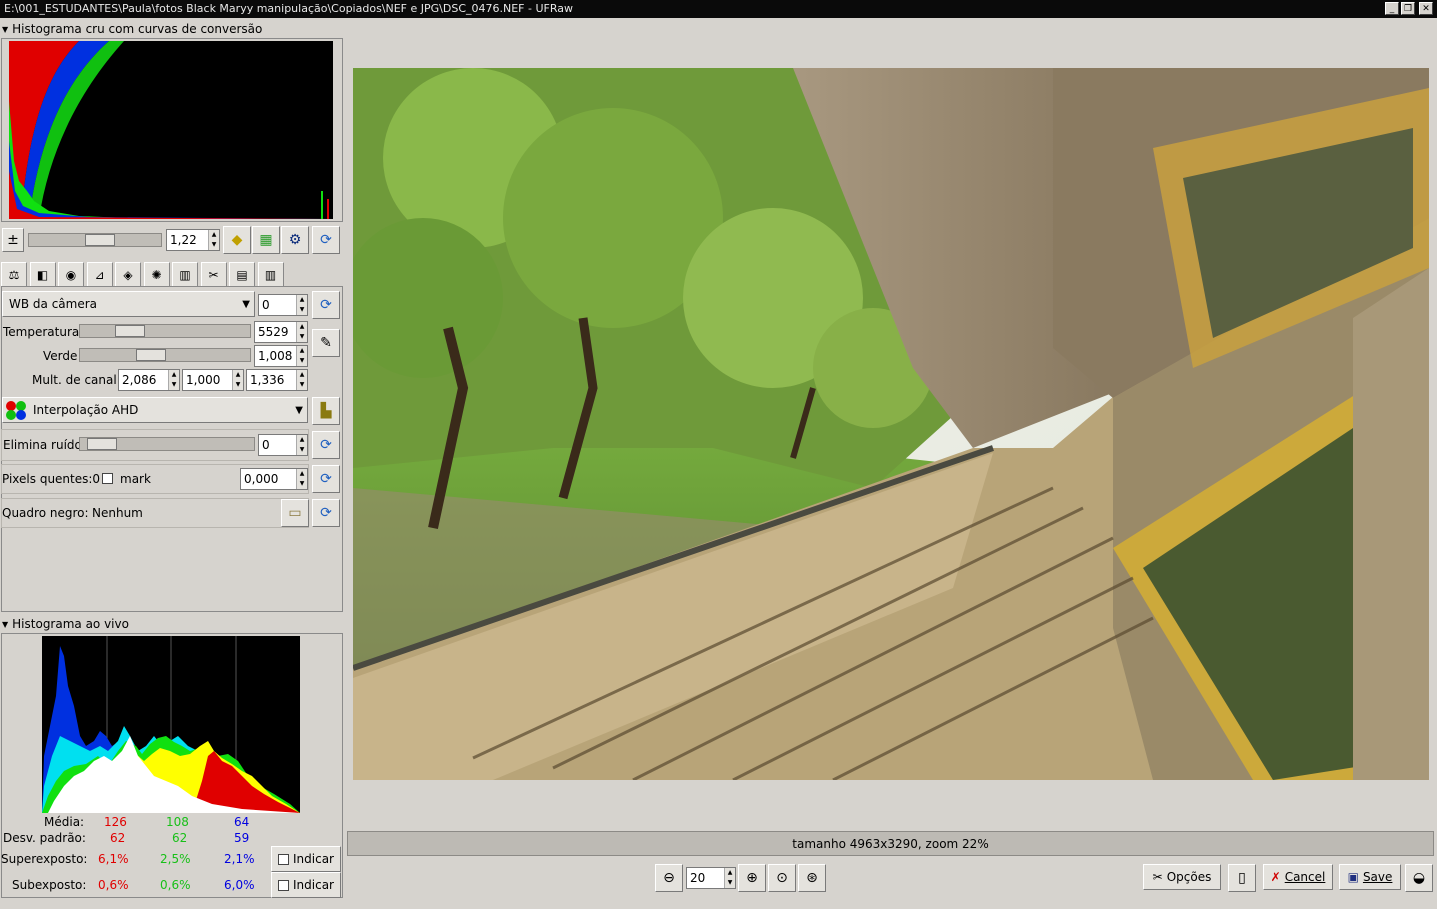 The image size is (1437, 909). I want to click on wb-picker-button: ✎, so click(326, 343).